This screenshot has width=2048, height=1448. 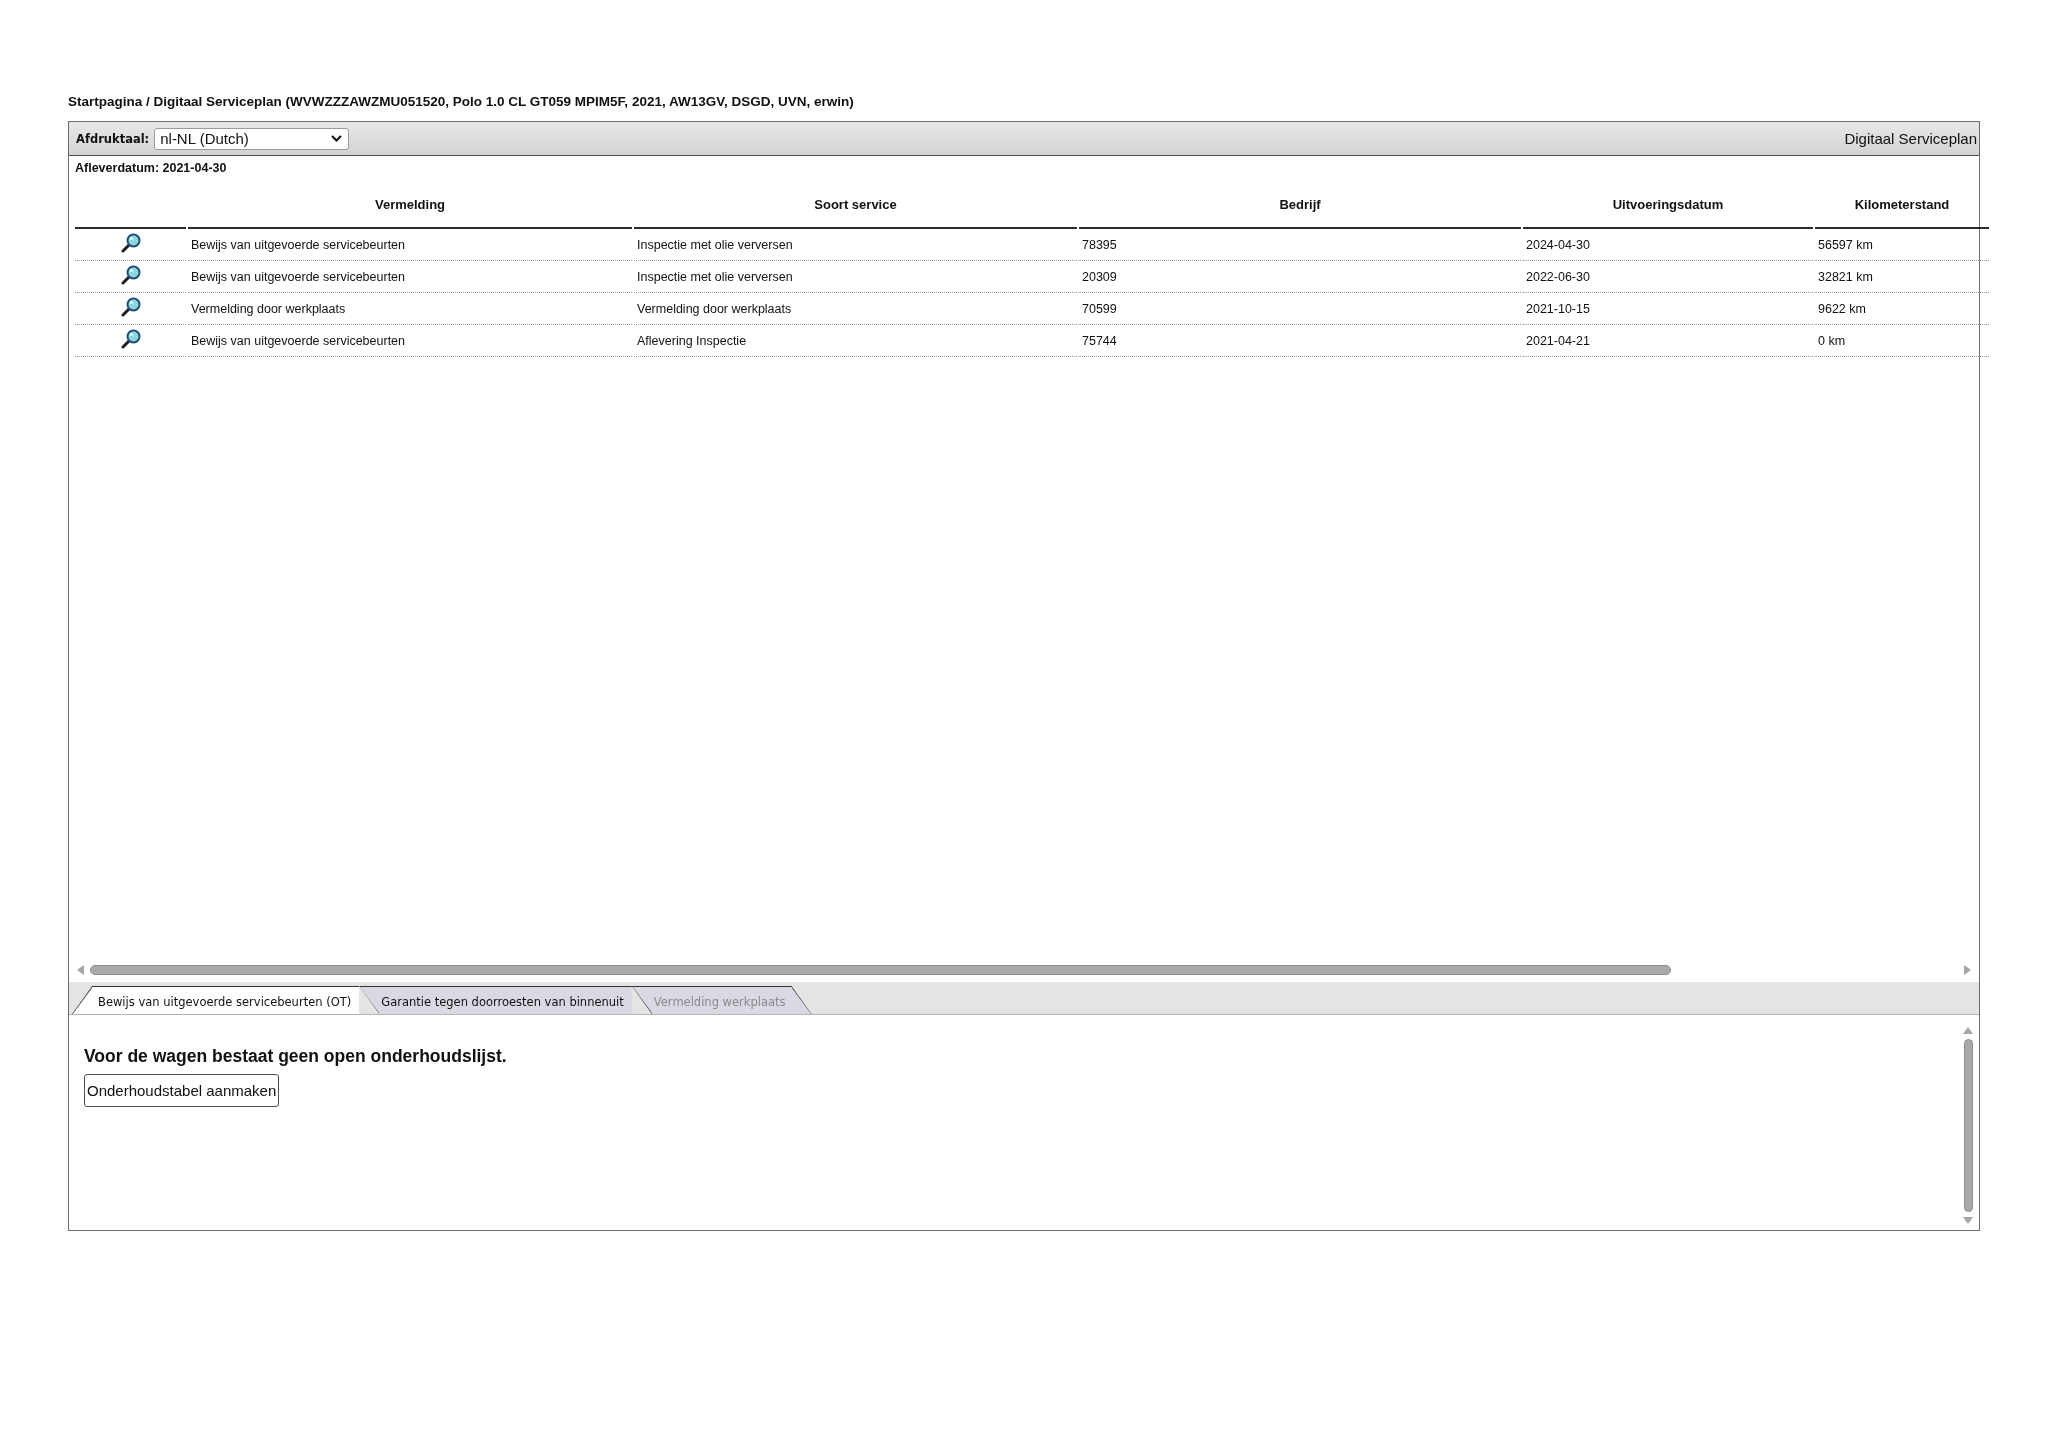 I want to click on scroll-left-icon, so click(x=80, y=970).